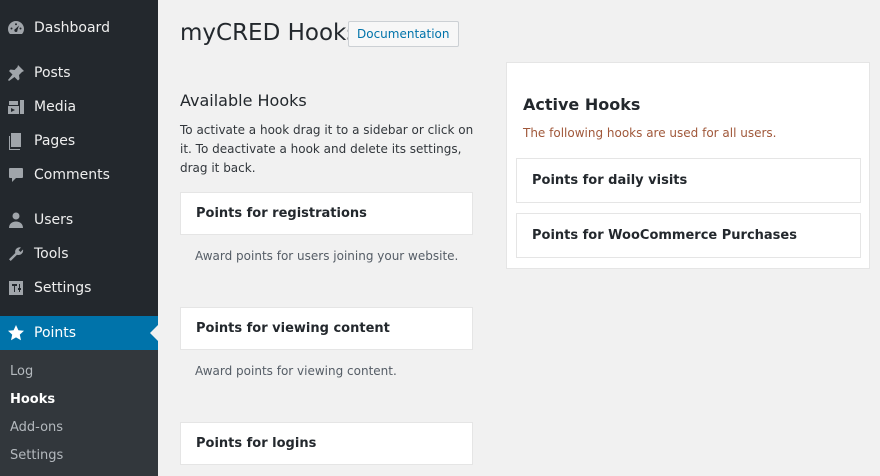 The height and width of the screenshot is (476, 880). What do you see at coordinates (21, 371) in the screenshot?
I see `submenu-item-log: Log` at bounding box center [21, 371].